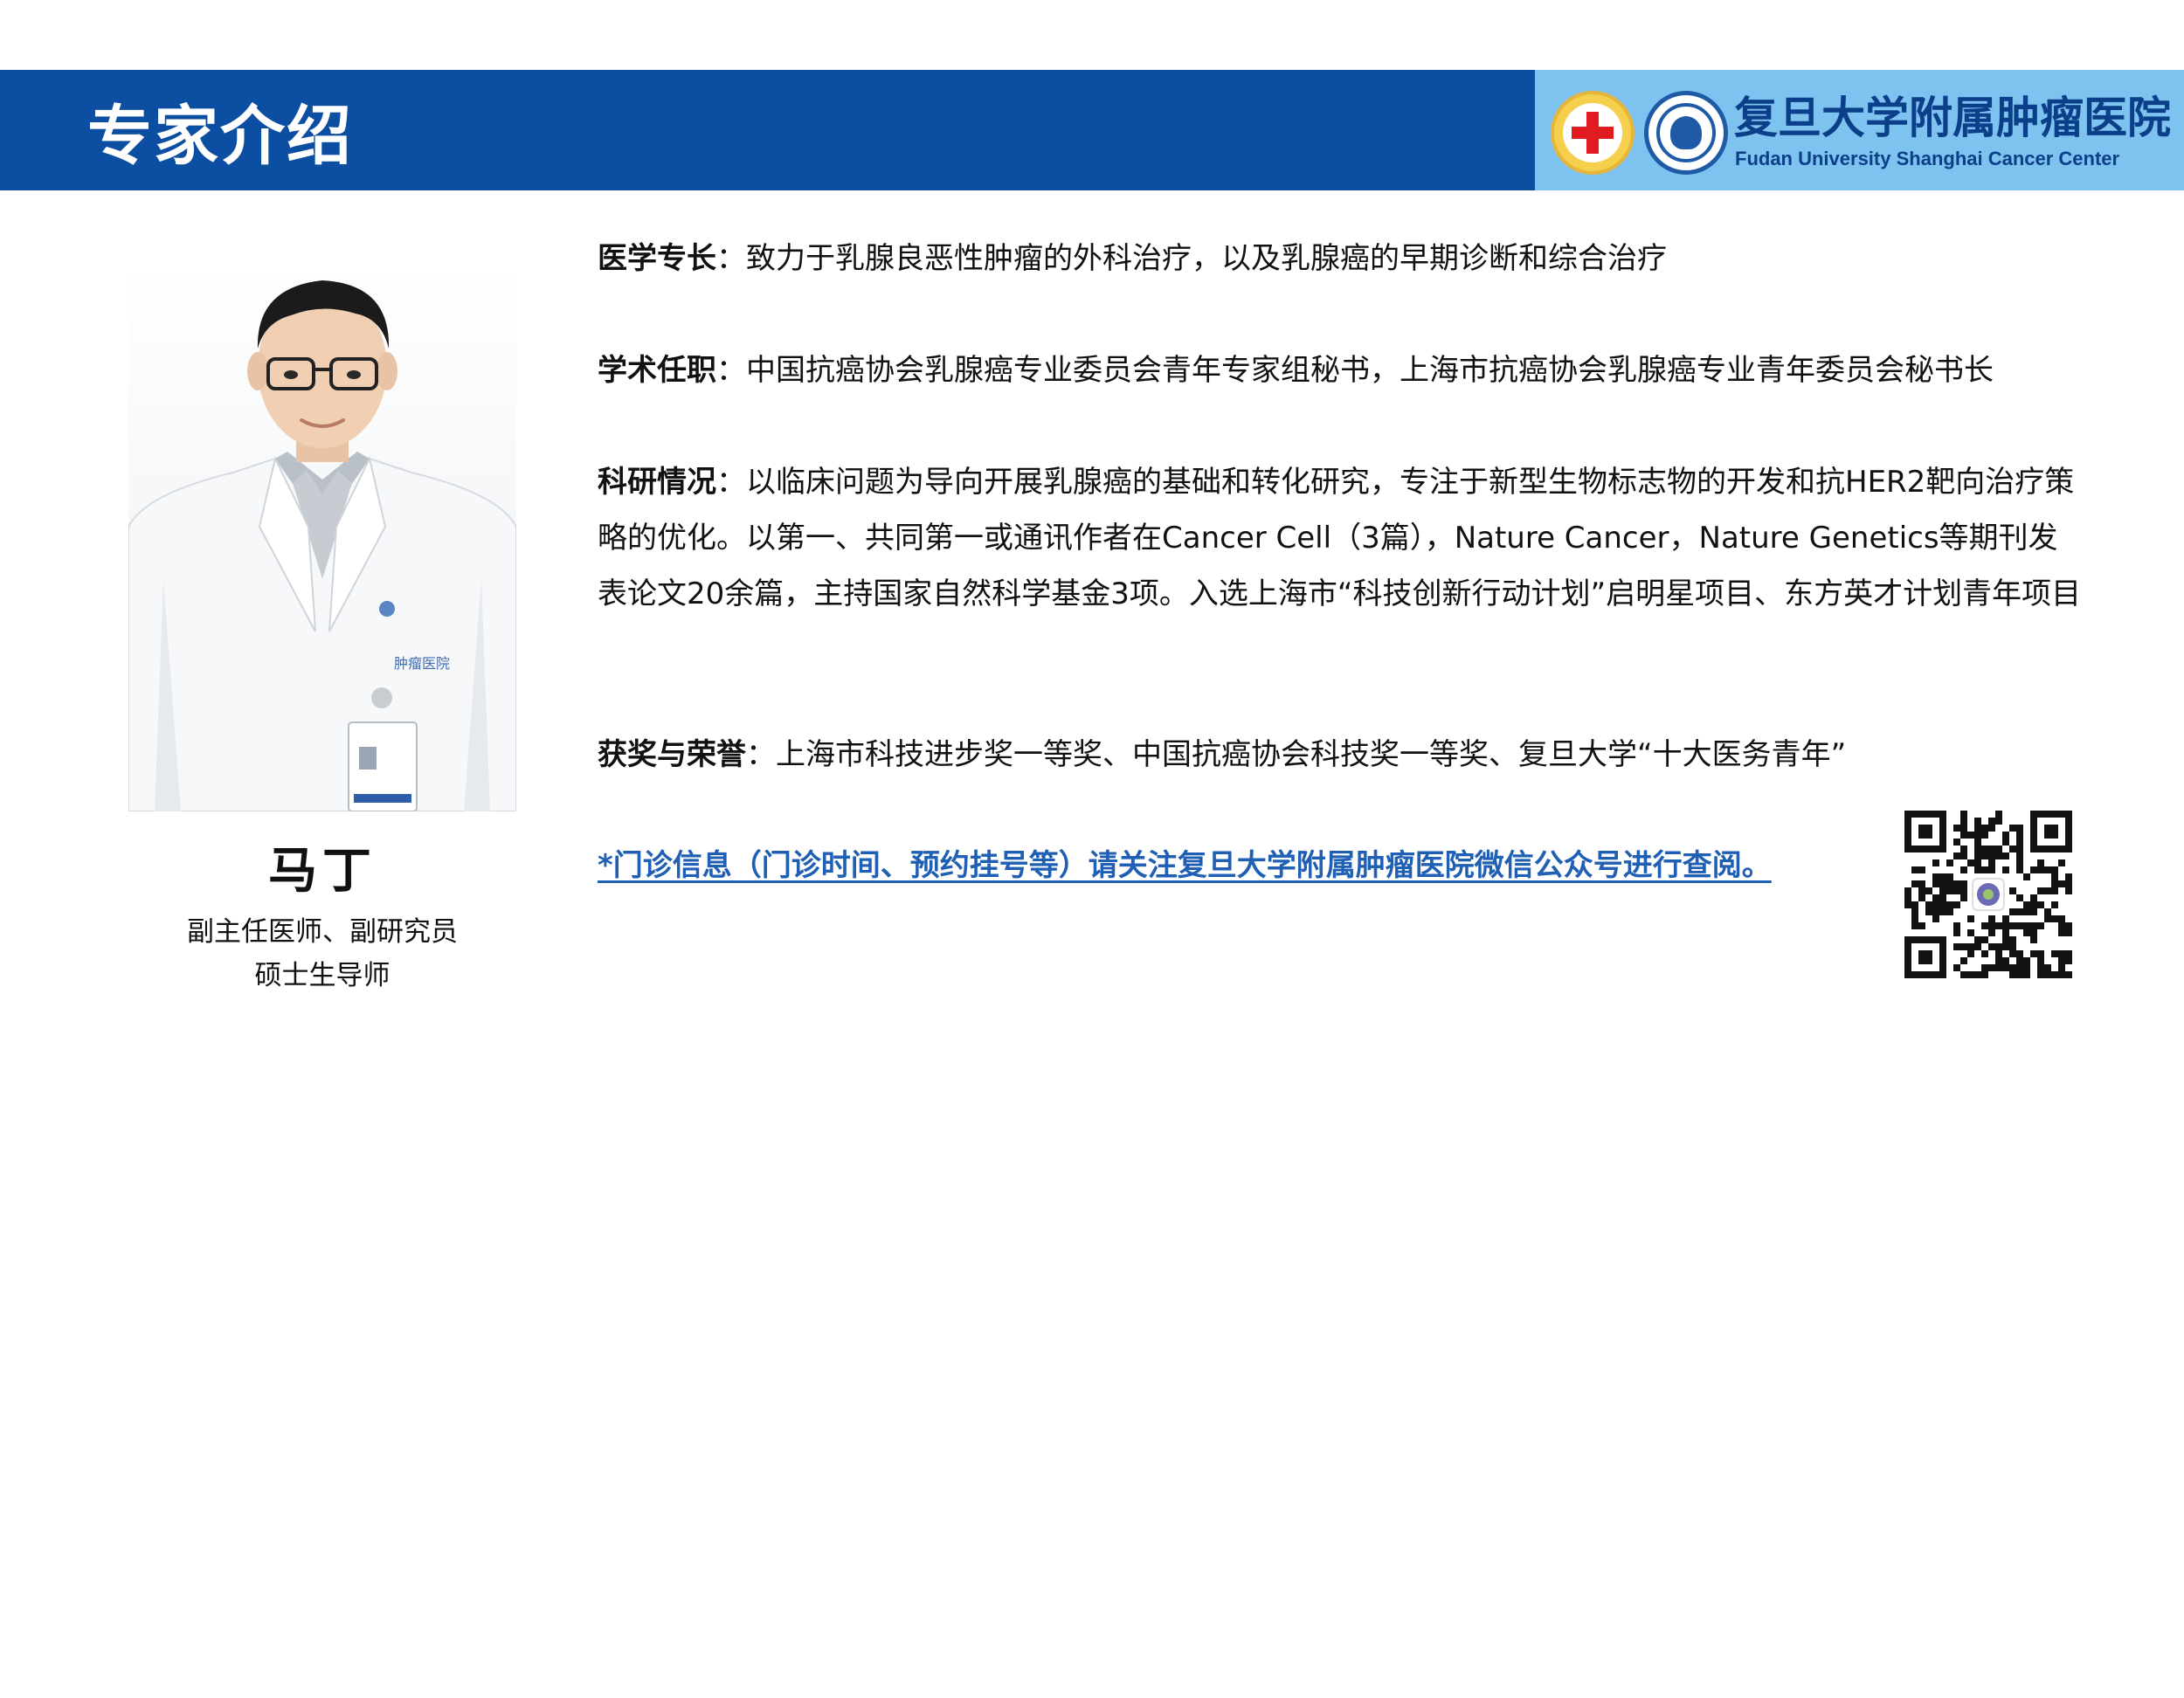 This screenshot has width=2184, height=1698. Describe the element at coordinates (1952, 117) in the screenshot. I see `hospital-name-cn: 复旦大学附属肿瘤医院` at that location.